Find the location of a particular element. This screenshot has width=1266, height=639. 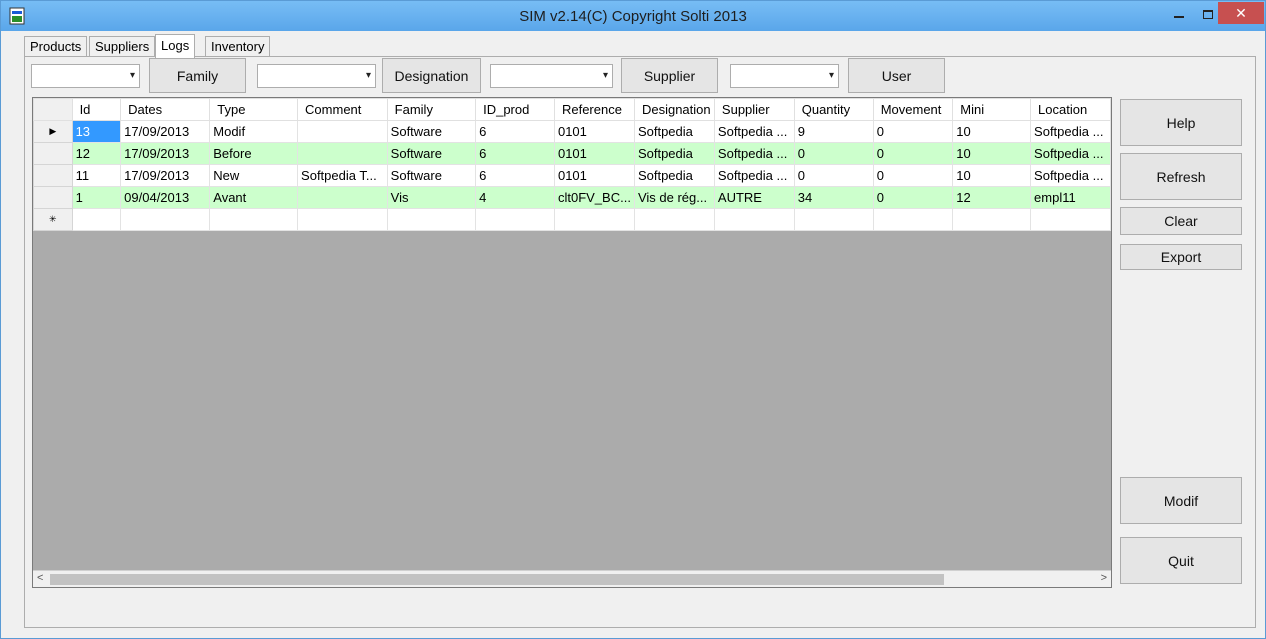

table-cell: 09/04/2013 is located at coordinates (165, 197).